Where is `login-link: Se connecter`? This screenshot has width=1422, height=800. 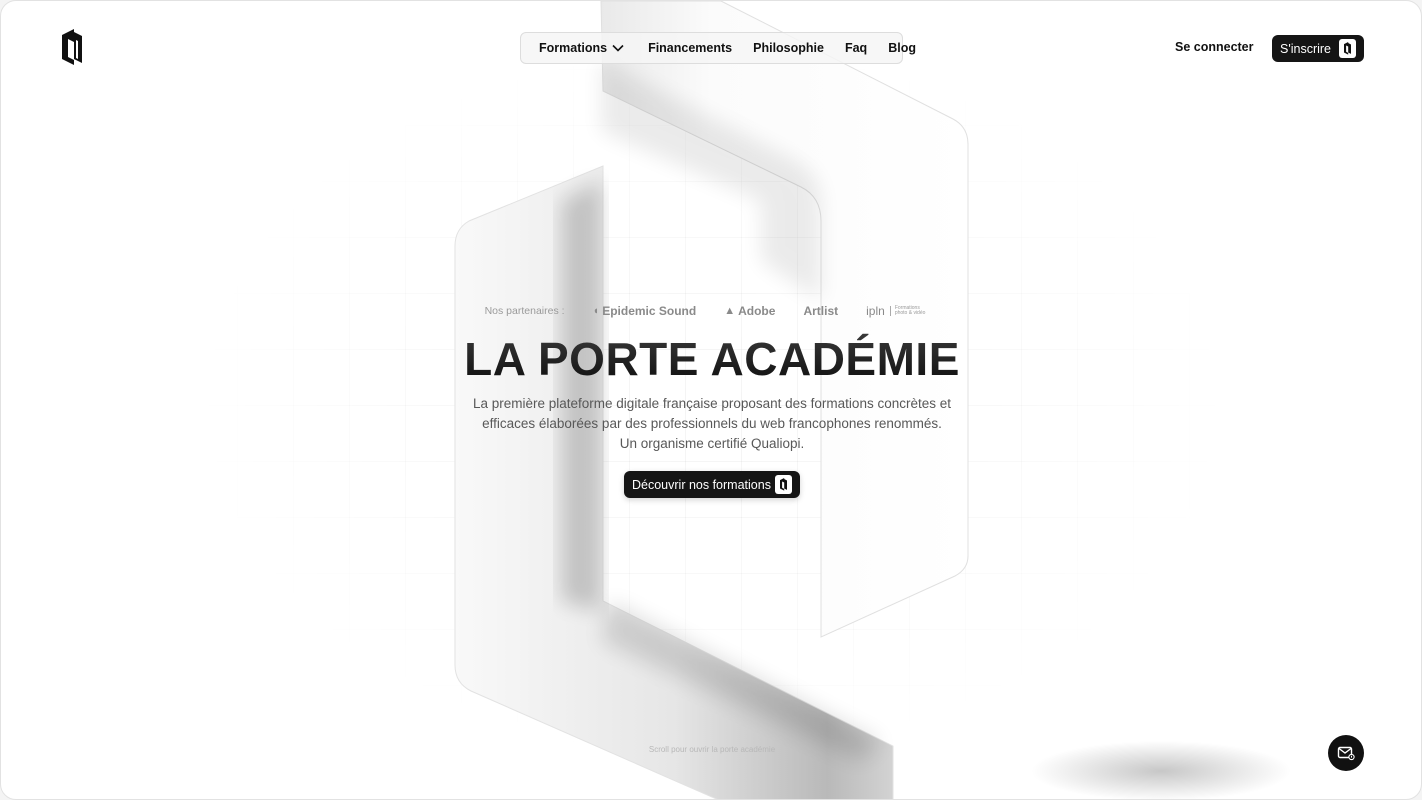
login-link: Se connecter is located at coordinates (1214, 47).